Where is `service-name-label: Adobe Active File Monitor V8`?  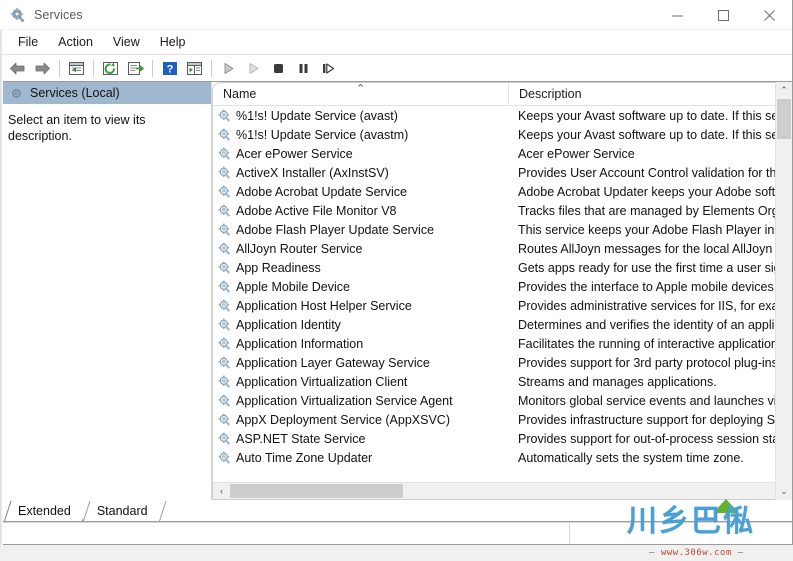
service-name-label: Adobe Active File Monitor V8 is located at coordinates (316, 210).